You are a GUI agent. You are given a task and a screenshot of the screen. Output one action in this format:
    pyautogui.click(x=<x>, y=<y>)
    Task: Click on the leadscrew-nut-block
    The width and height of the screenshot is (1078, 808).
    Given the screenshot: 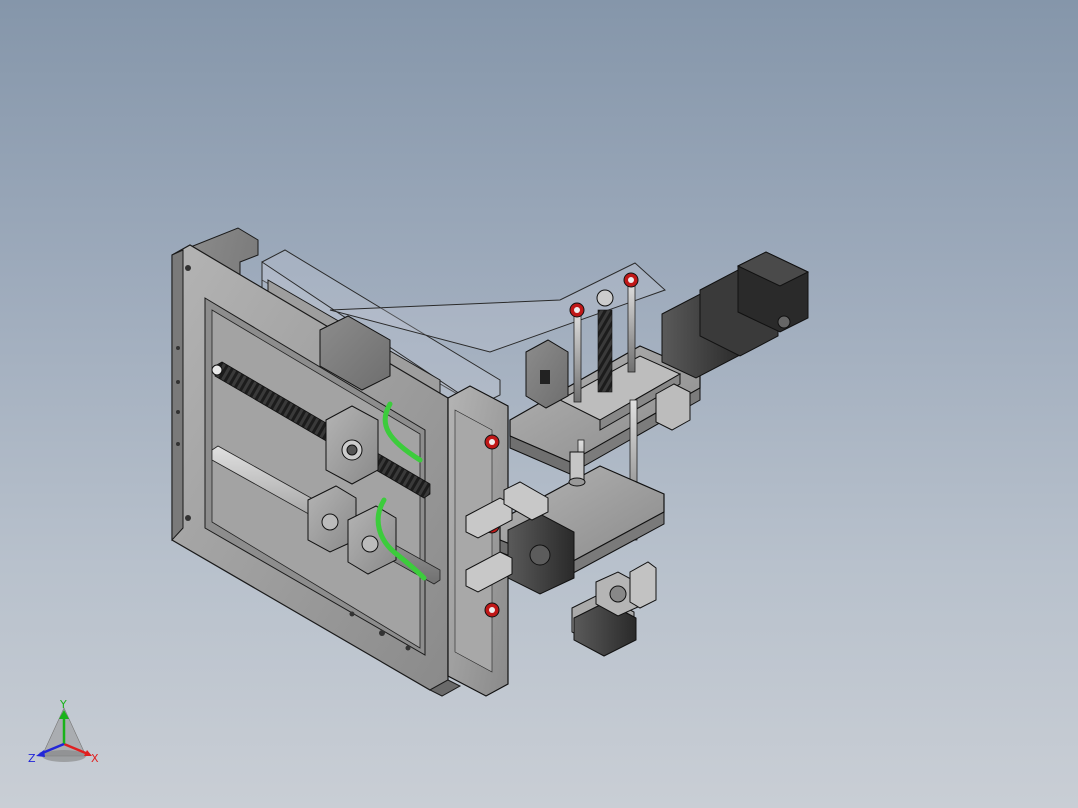 What is the action you would take?
    pyautogui.click(x=352, y=445)
    